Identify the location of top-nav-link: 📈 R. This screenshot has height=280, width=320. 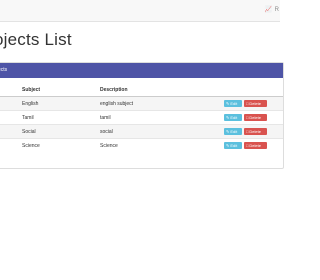
(272, 9).